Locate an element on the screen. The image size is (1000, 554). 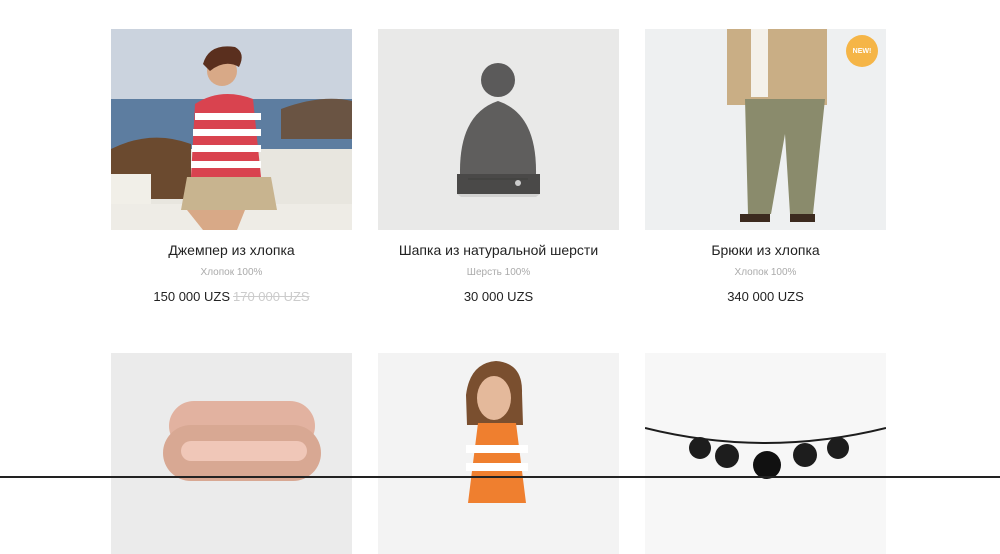
product-price: 30 000 UZS is located at coordinates (498, 296).